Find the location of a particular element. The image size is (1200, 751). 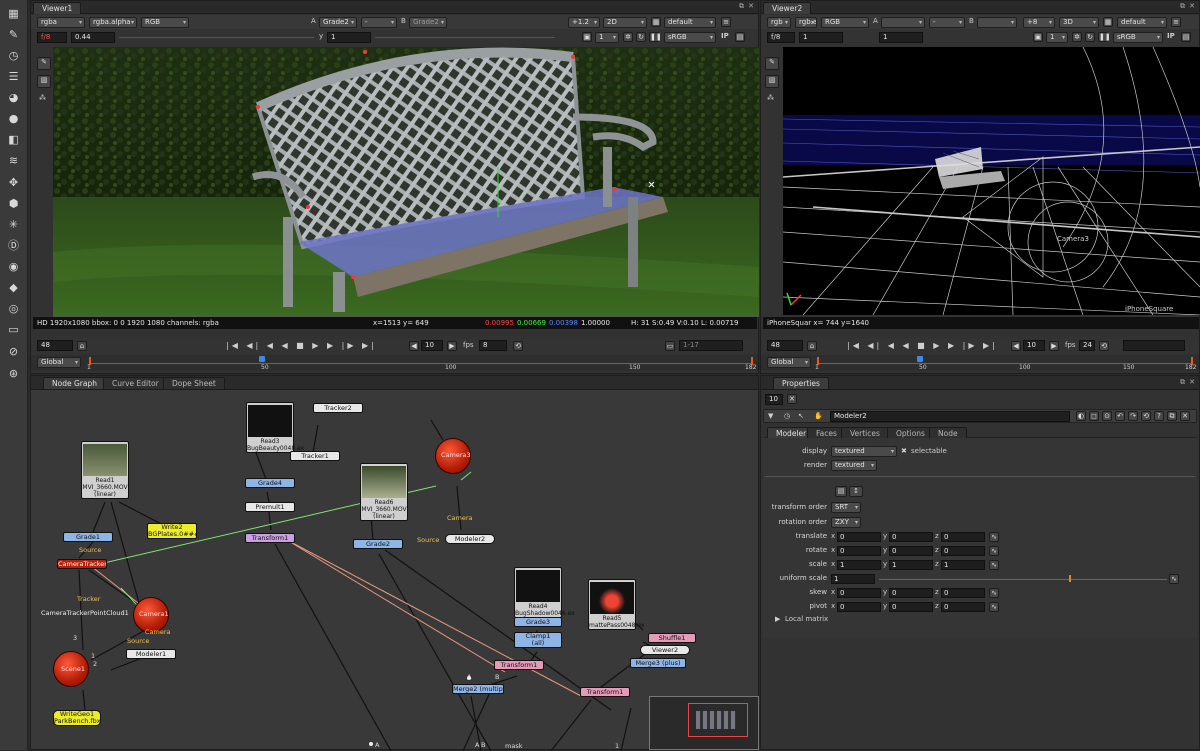

color-icon: ◐ is located at coordinates (1081, 416).